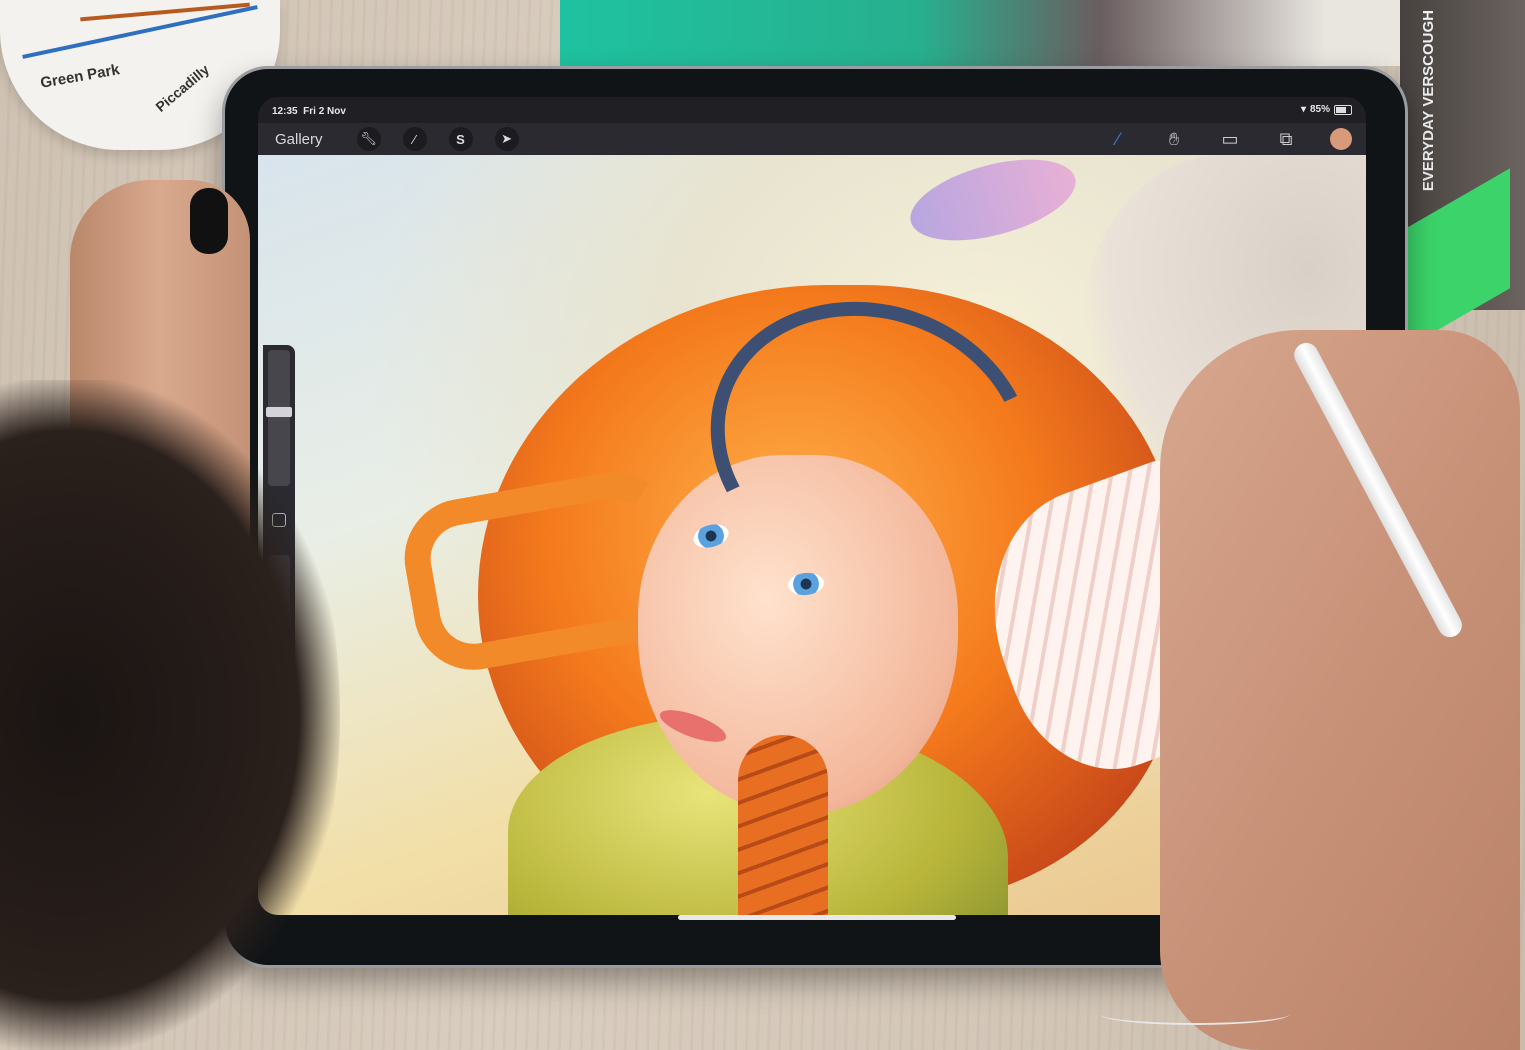  What do you see at coordinates (1195, 1014) in the screenshot?
I see `bracelet` at bounding box center [1195, 1014].